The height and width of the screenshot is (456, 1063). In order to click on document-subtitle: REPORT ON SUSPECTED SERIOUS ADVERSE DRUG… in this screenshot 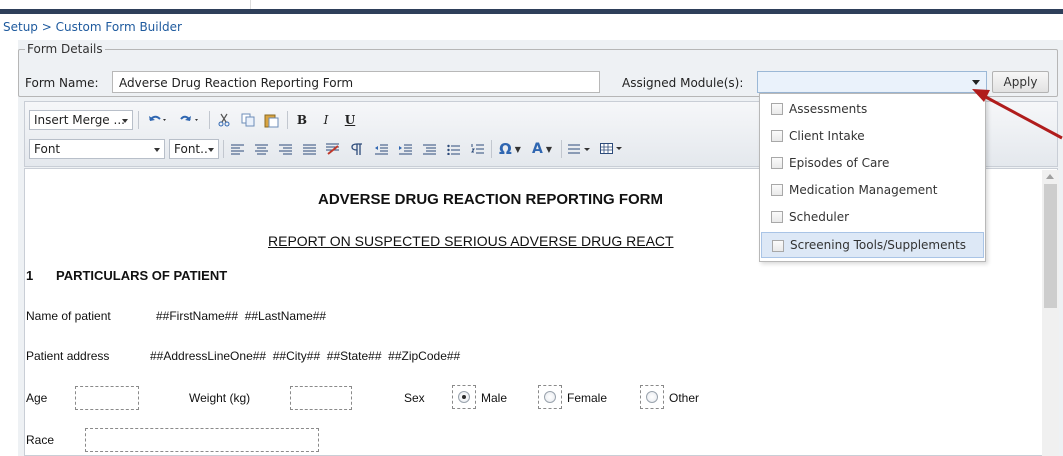, I will do `click(471, 241)`.